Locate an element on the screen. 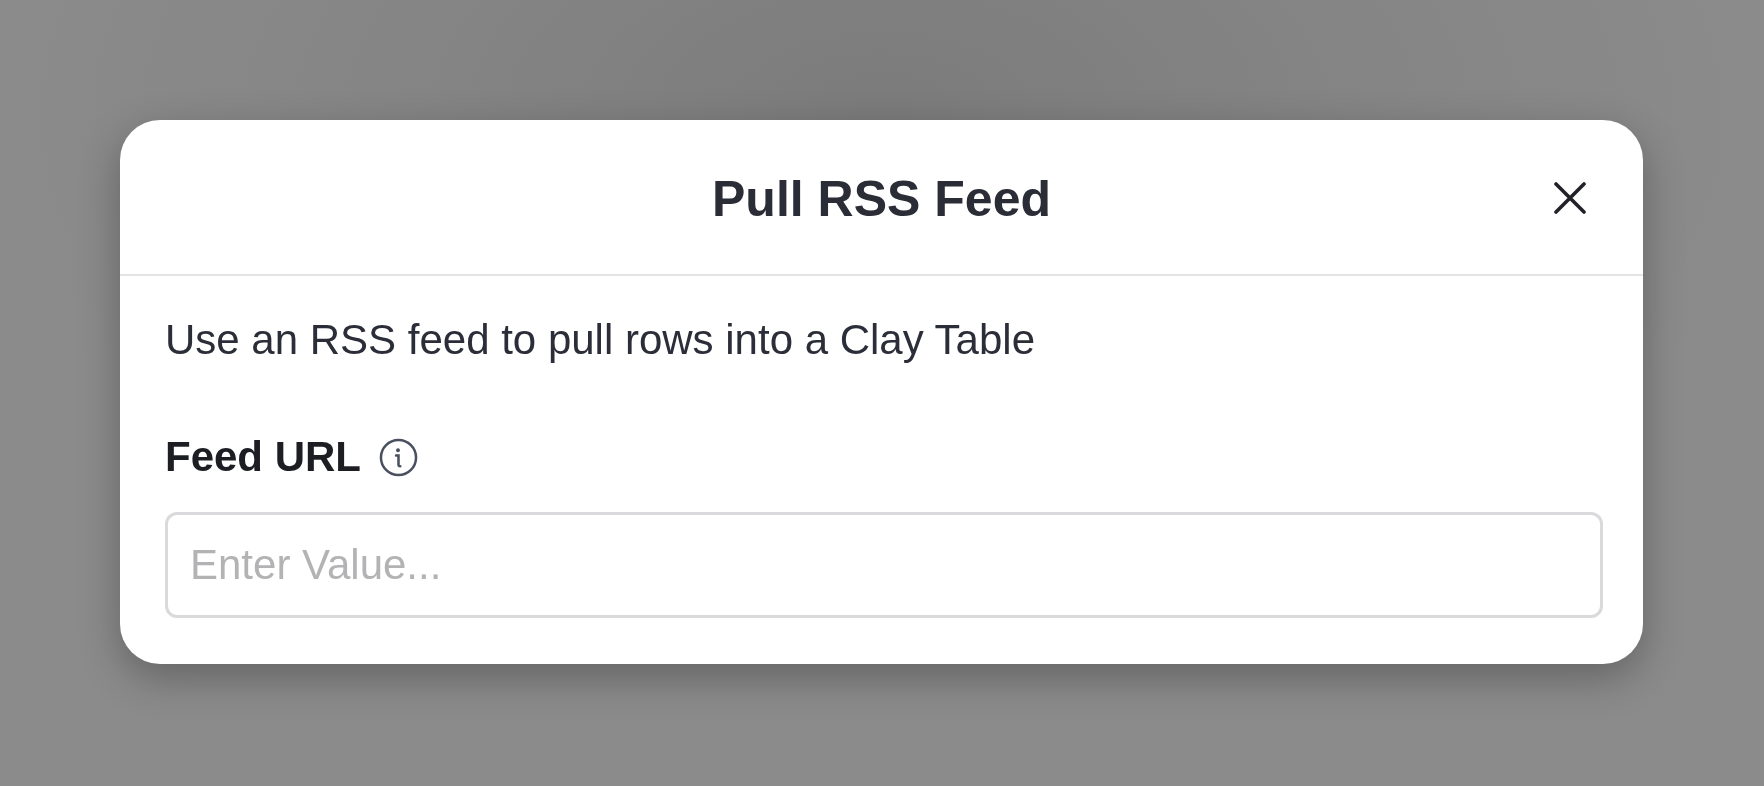 This screenshot has width=1764, height=786. dialog-description: Use an RSS feed to pull rows into a Clay Table is located at coordinates (601, 340).